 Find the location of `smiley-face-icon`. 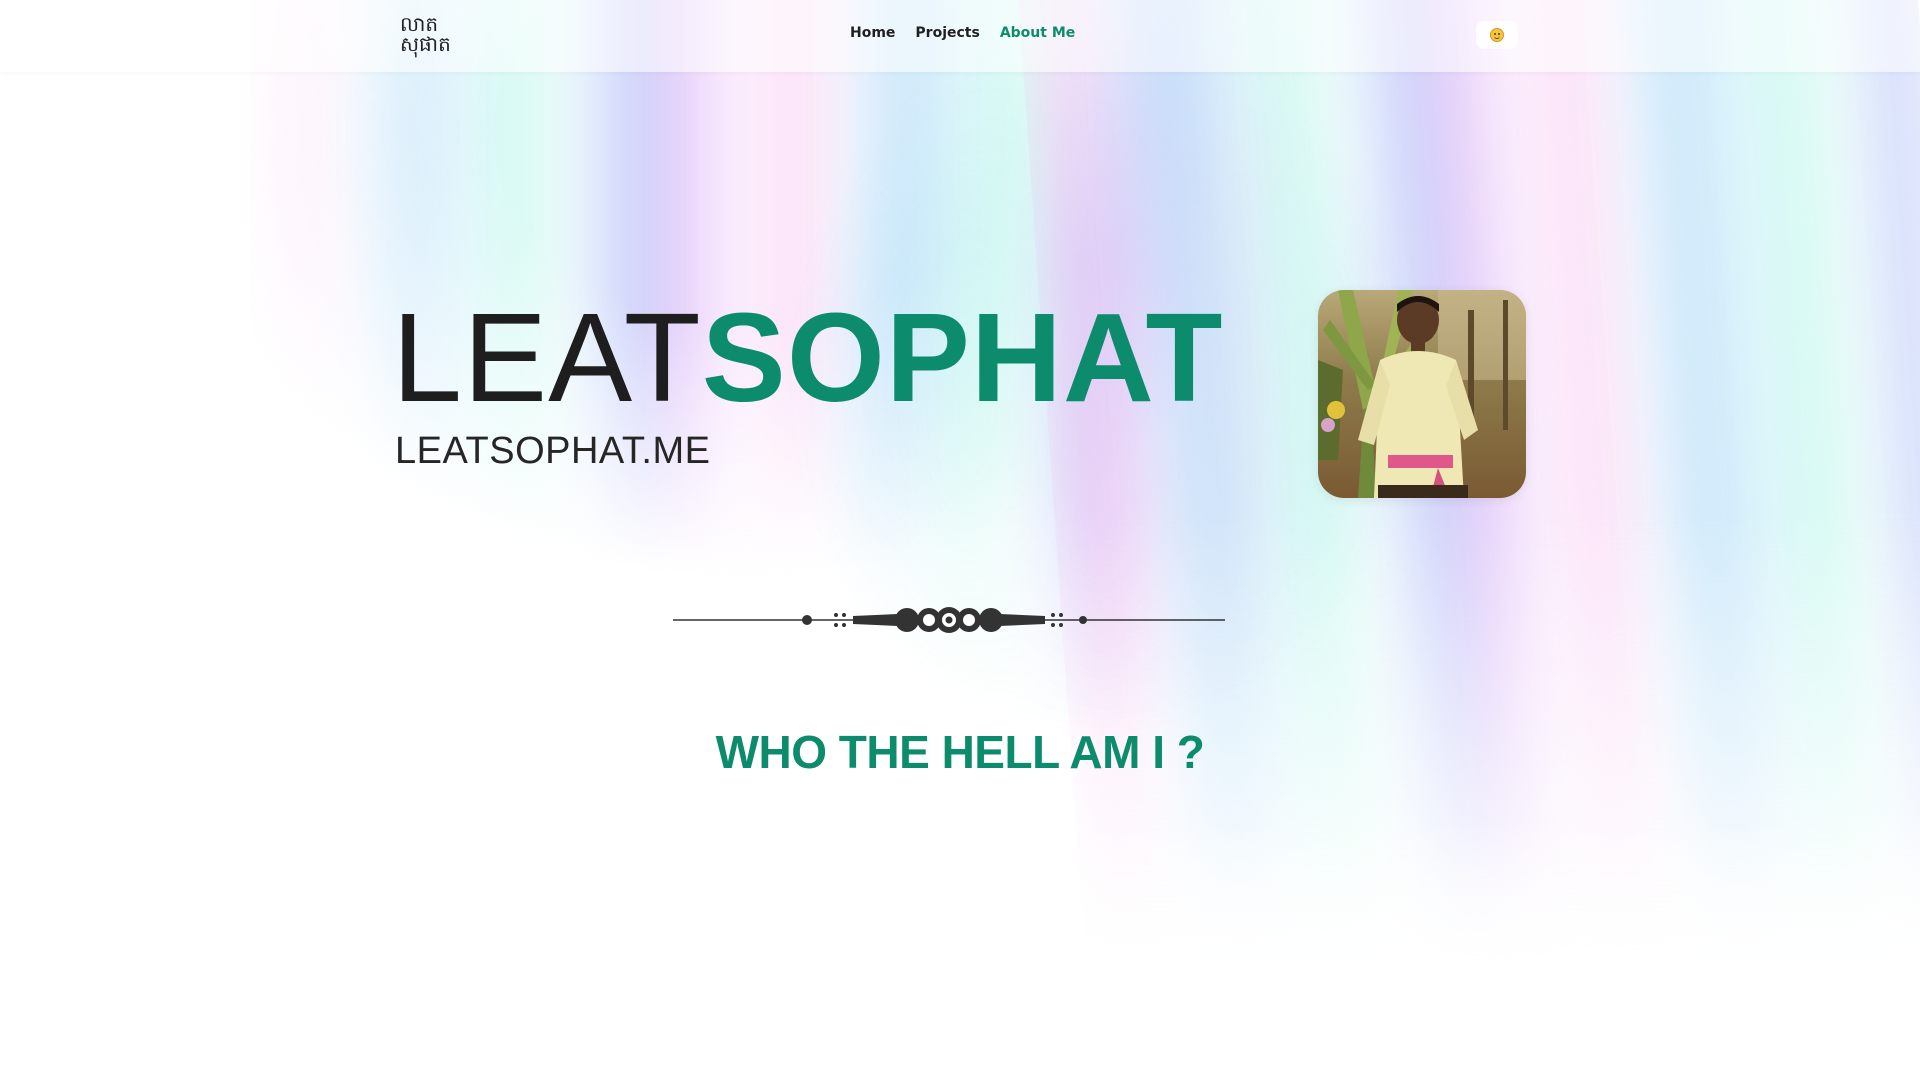

smiley-face-icon is located at coordinates (1497, 35).